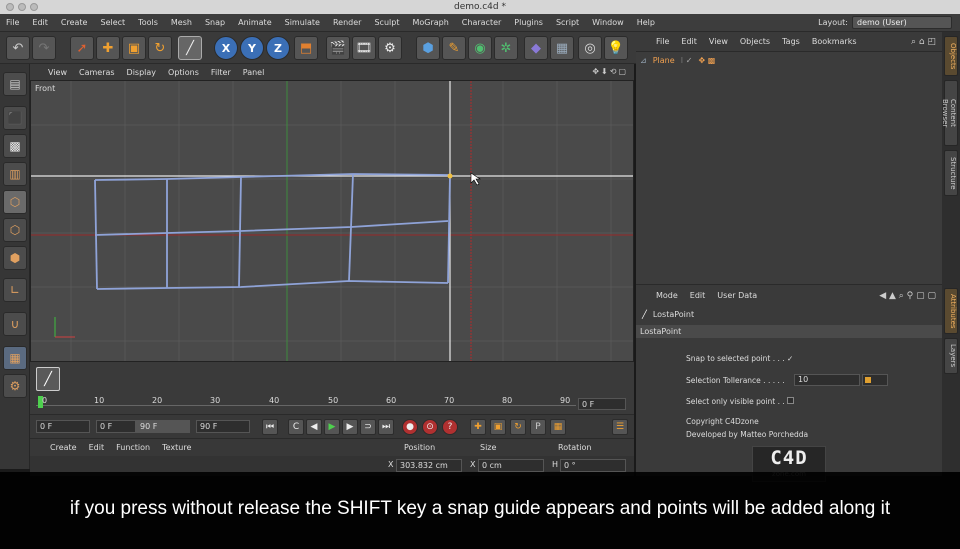 Image resolution: width=960 pixels, height=549 pixels. Describe the element at coordinates (482, 22) in the screenshot. I see `menu-character: Character` at that location.